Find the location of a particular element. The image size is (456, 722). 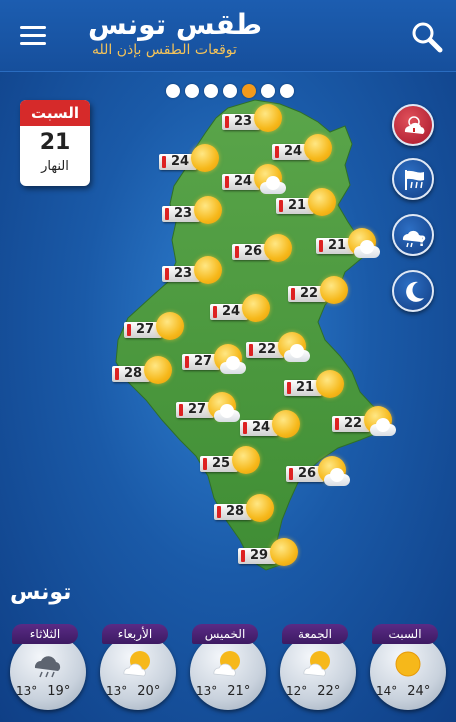

forecast-day: الثلاثاء 13° 19° is located at coordinates (47, 671).